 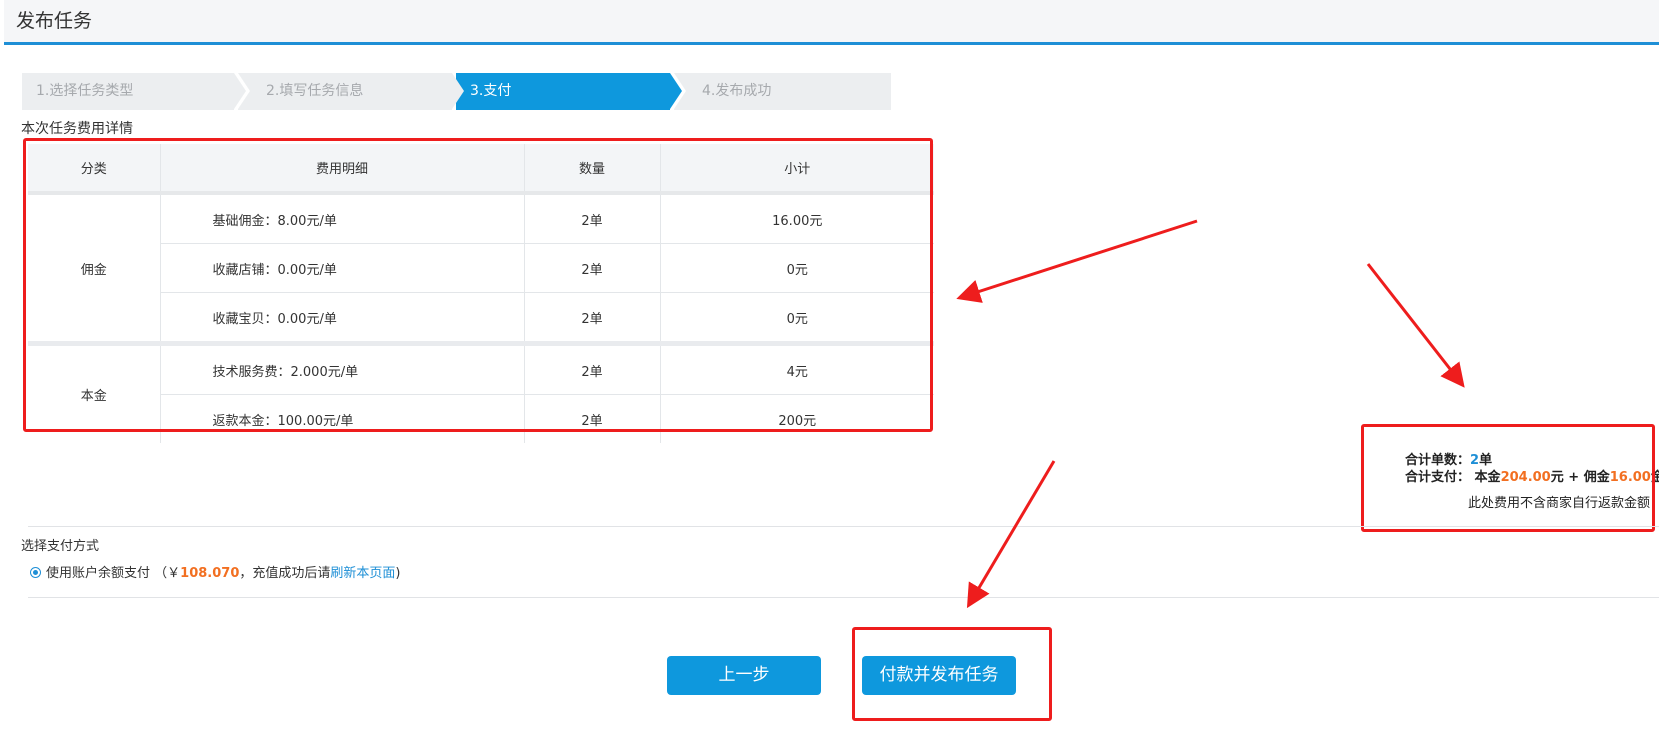 What do you see at coordinates (1011, 534) in the screenshot?
I see `arrow-to-button` at bounding box center [1011, 534].